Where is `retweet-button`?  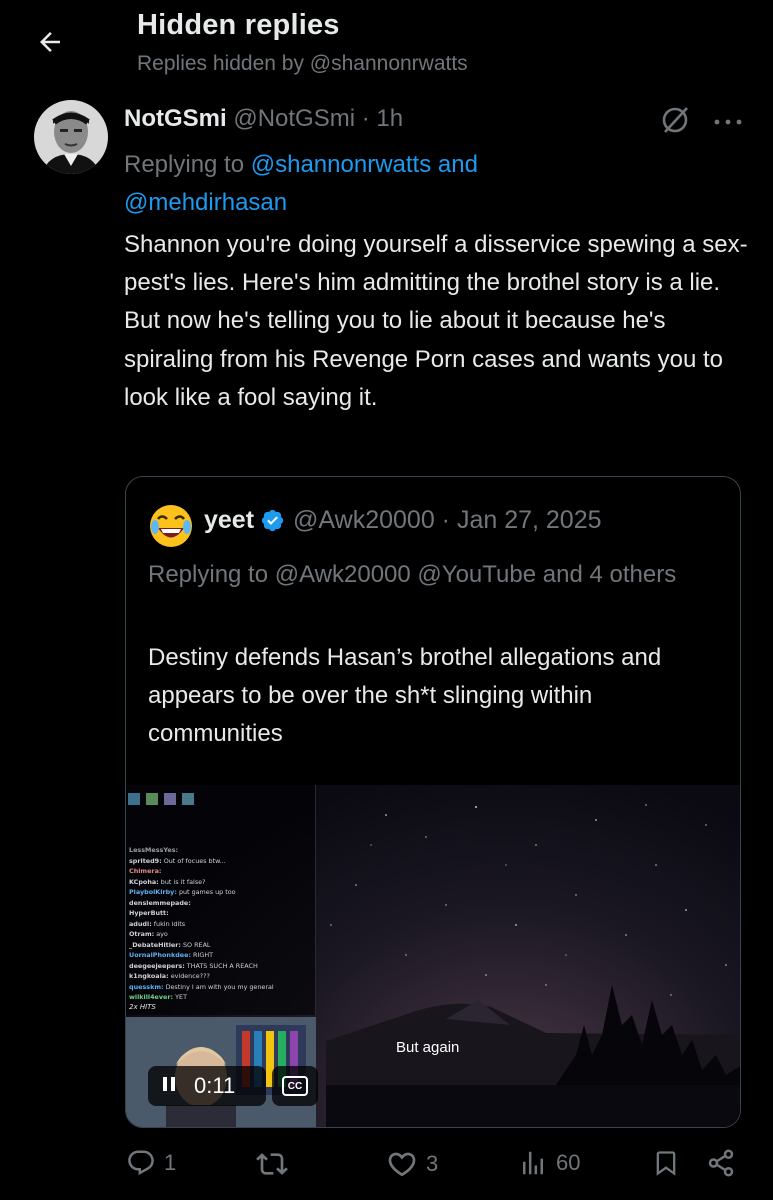
retweet-button is located at coordinates (276, 1164).